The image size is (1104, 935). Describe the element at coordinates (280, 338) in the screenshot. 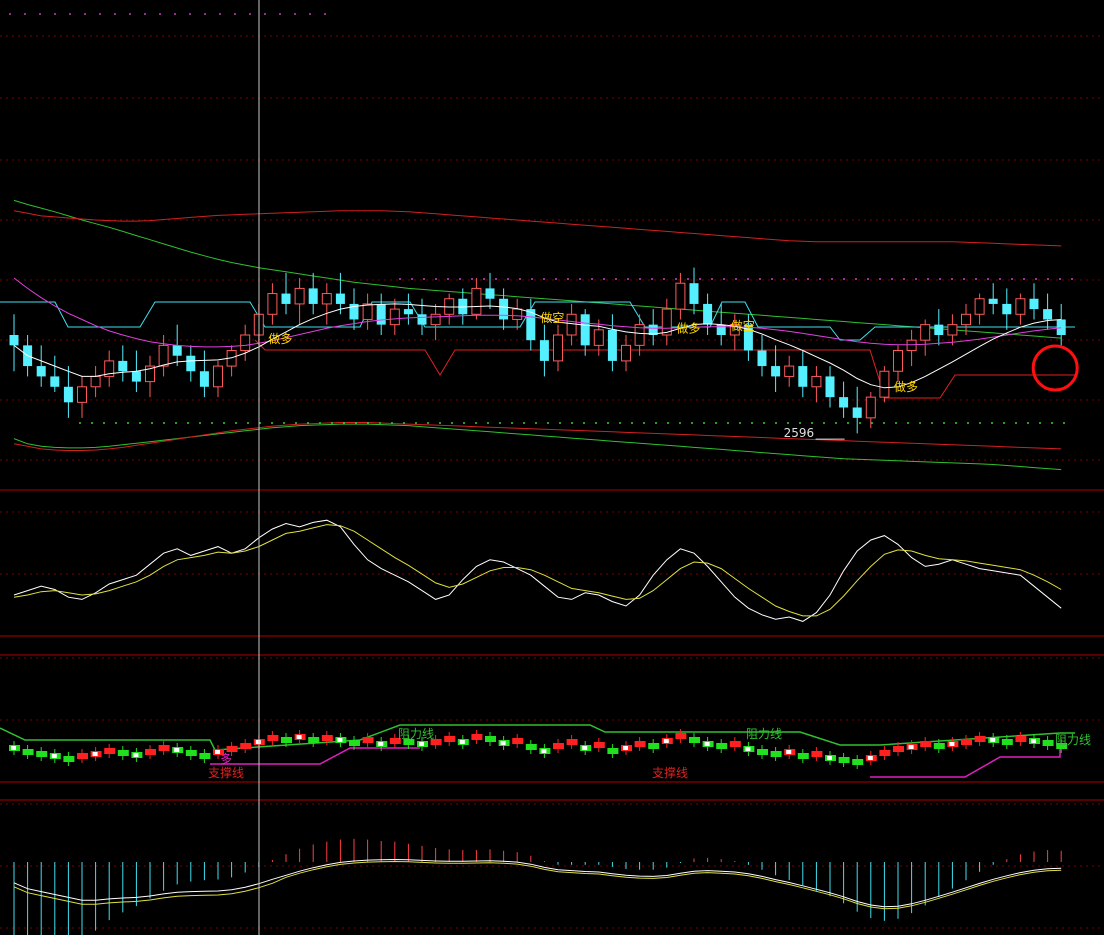

I see `signal-label: 做多` at that location.